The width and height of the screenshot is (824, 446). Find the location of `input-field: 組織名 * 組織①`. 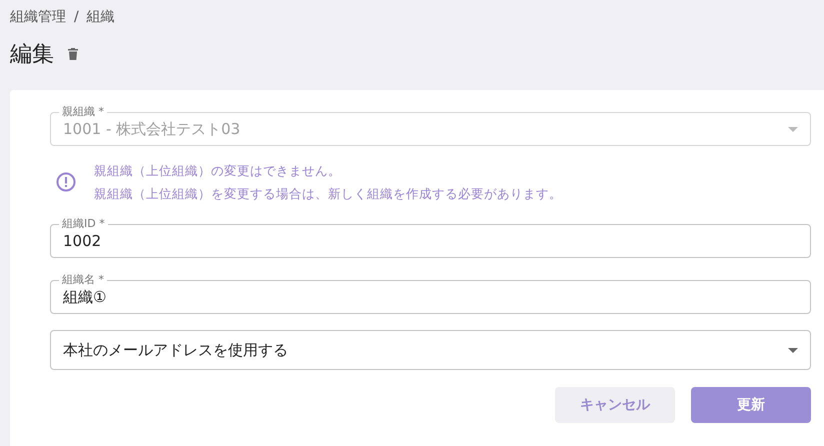

input-field: 組織名 * 組織① is located at coordinates (430, 294).